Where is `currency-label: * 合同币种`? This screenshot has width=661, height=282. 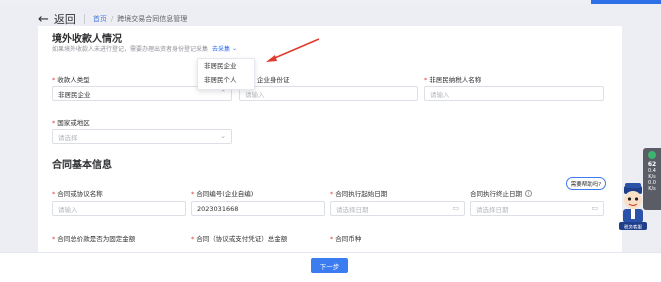 currency-label: * 合同币种 is located at coordinates (346, 239).